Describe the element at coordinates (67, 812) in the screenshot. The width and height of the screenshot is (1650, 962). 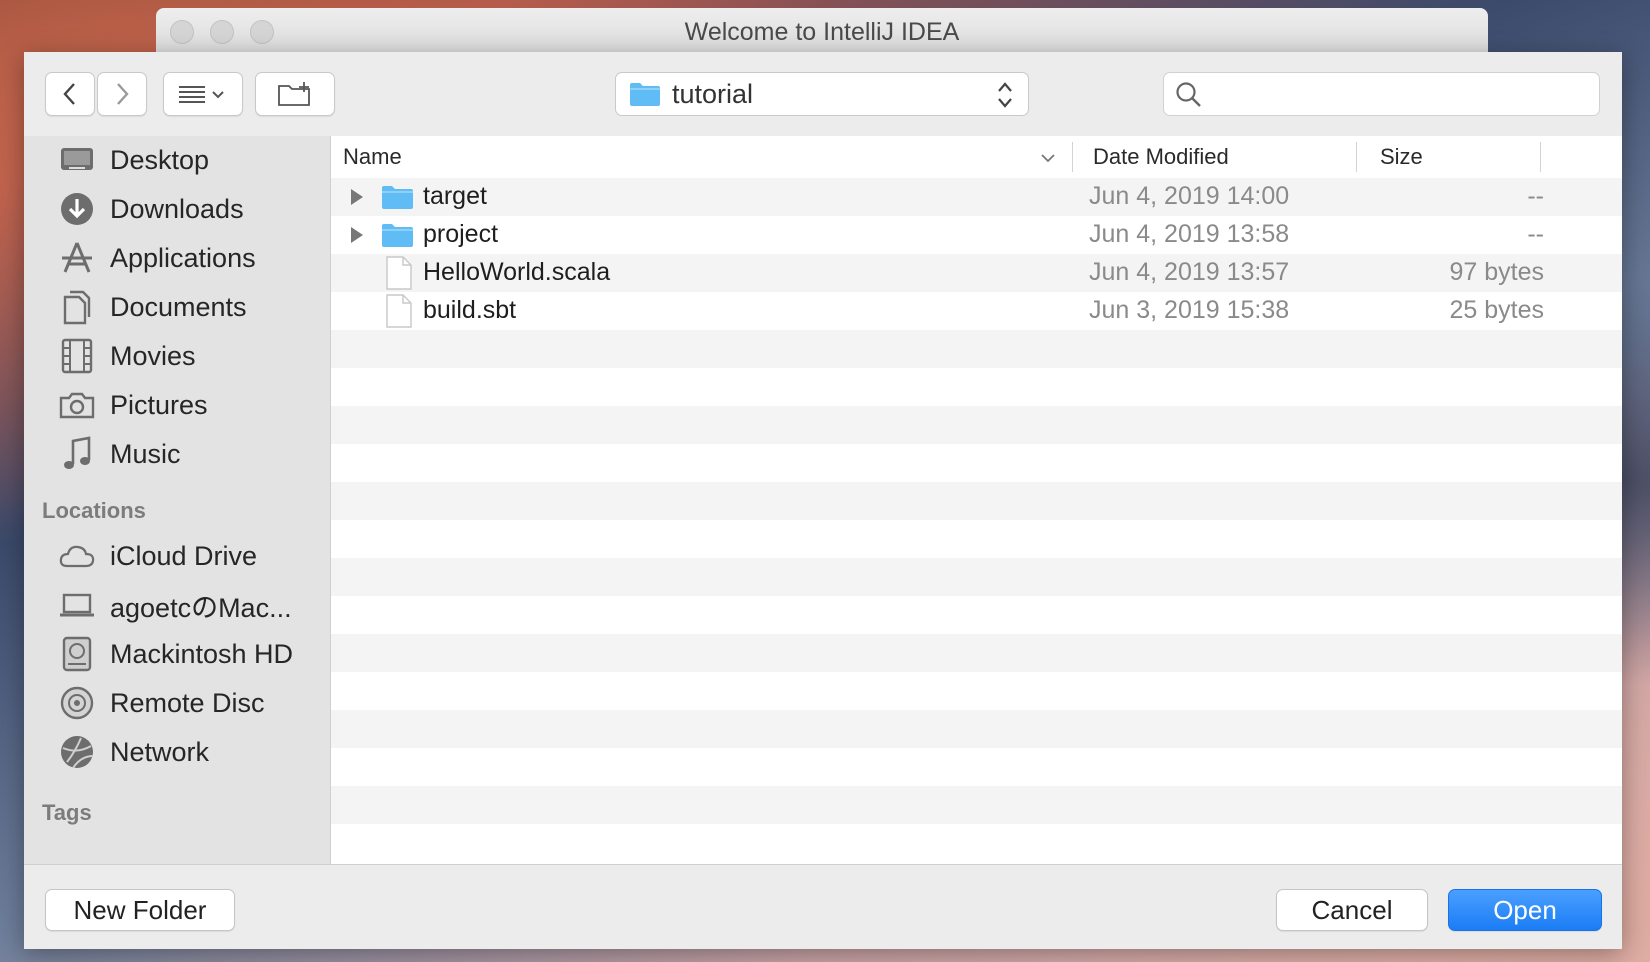
I see `tags-heading: Tags` at that location.